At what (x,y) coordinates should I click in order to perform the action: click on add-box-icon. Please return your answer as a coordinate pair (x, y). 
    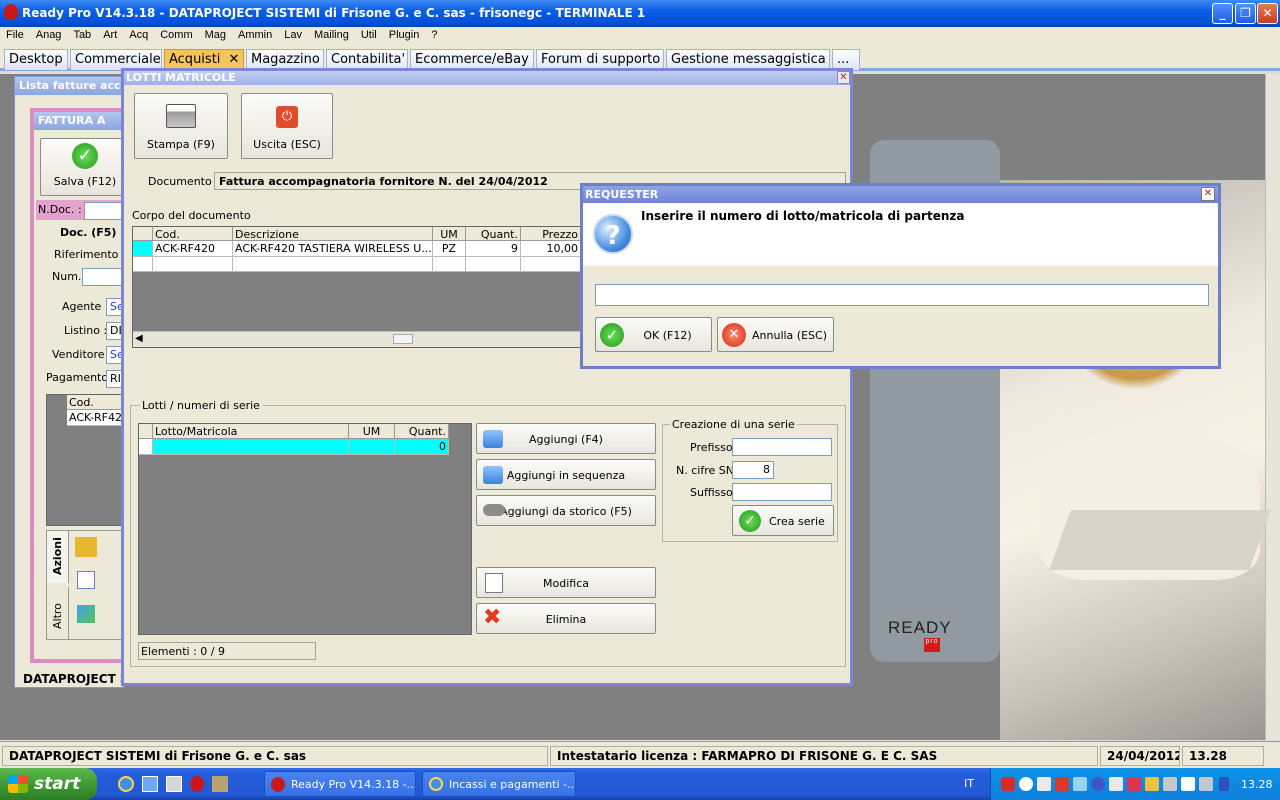
    Looking at the image, I should click on (86, 547).